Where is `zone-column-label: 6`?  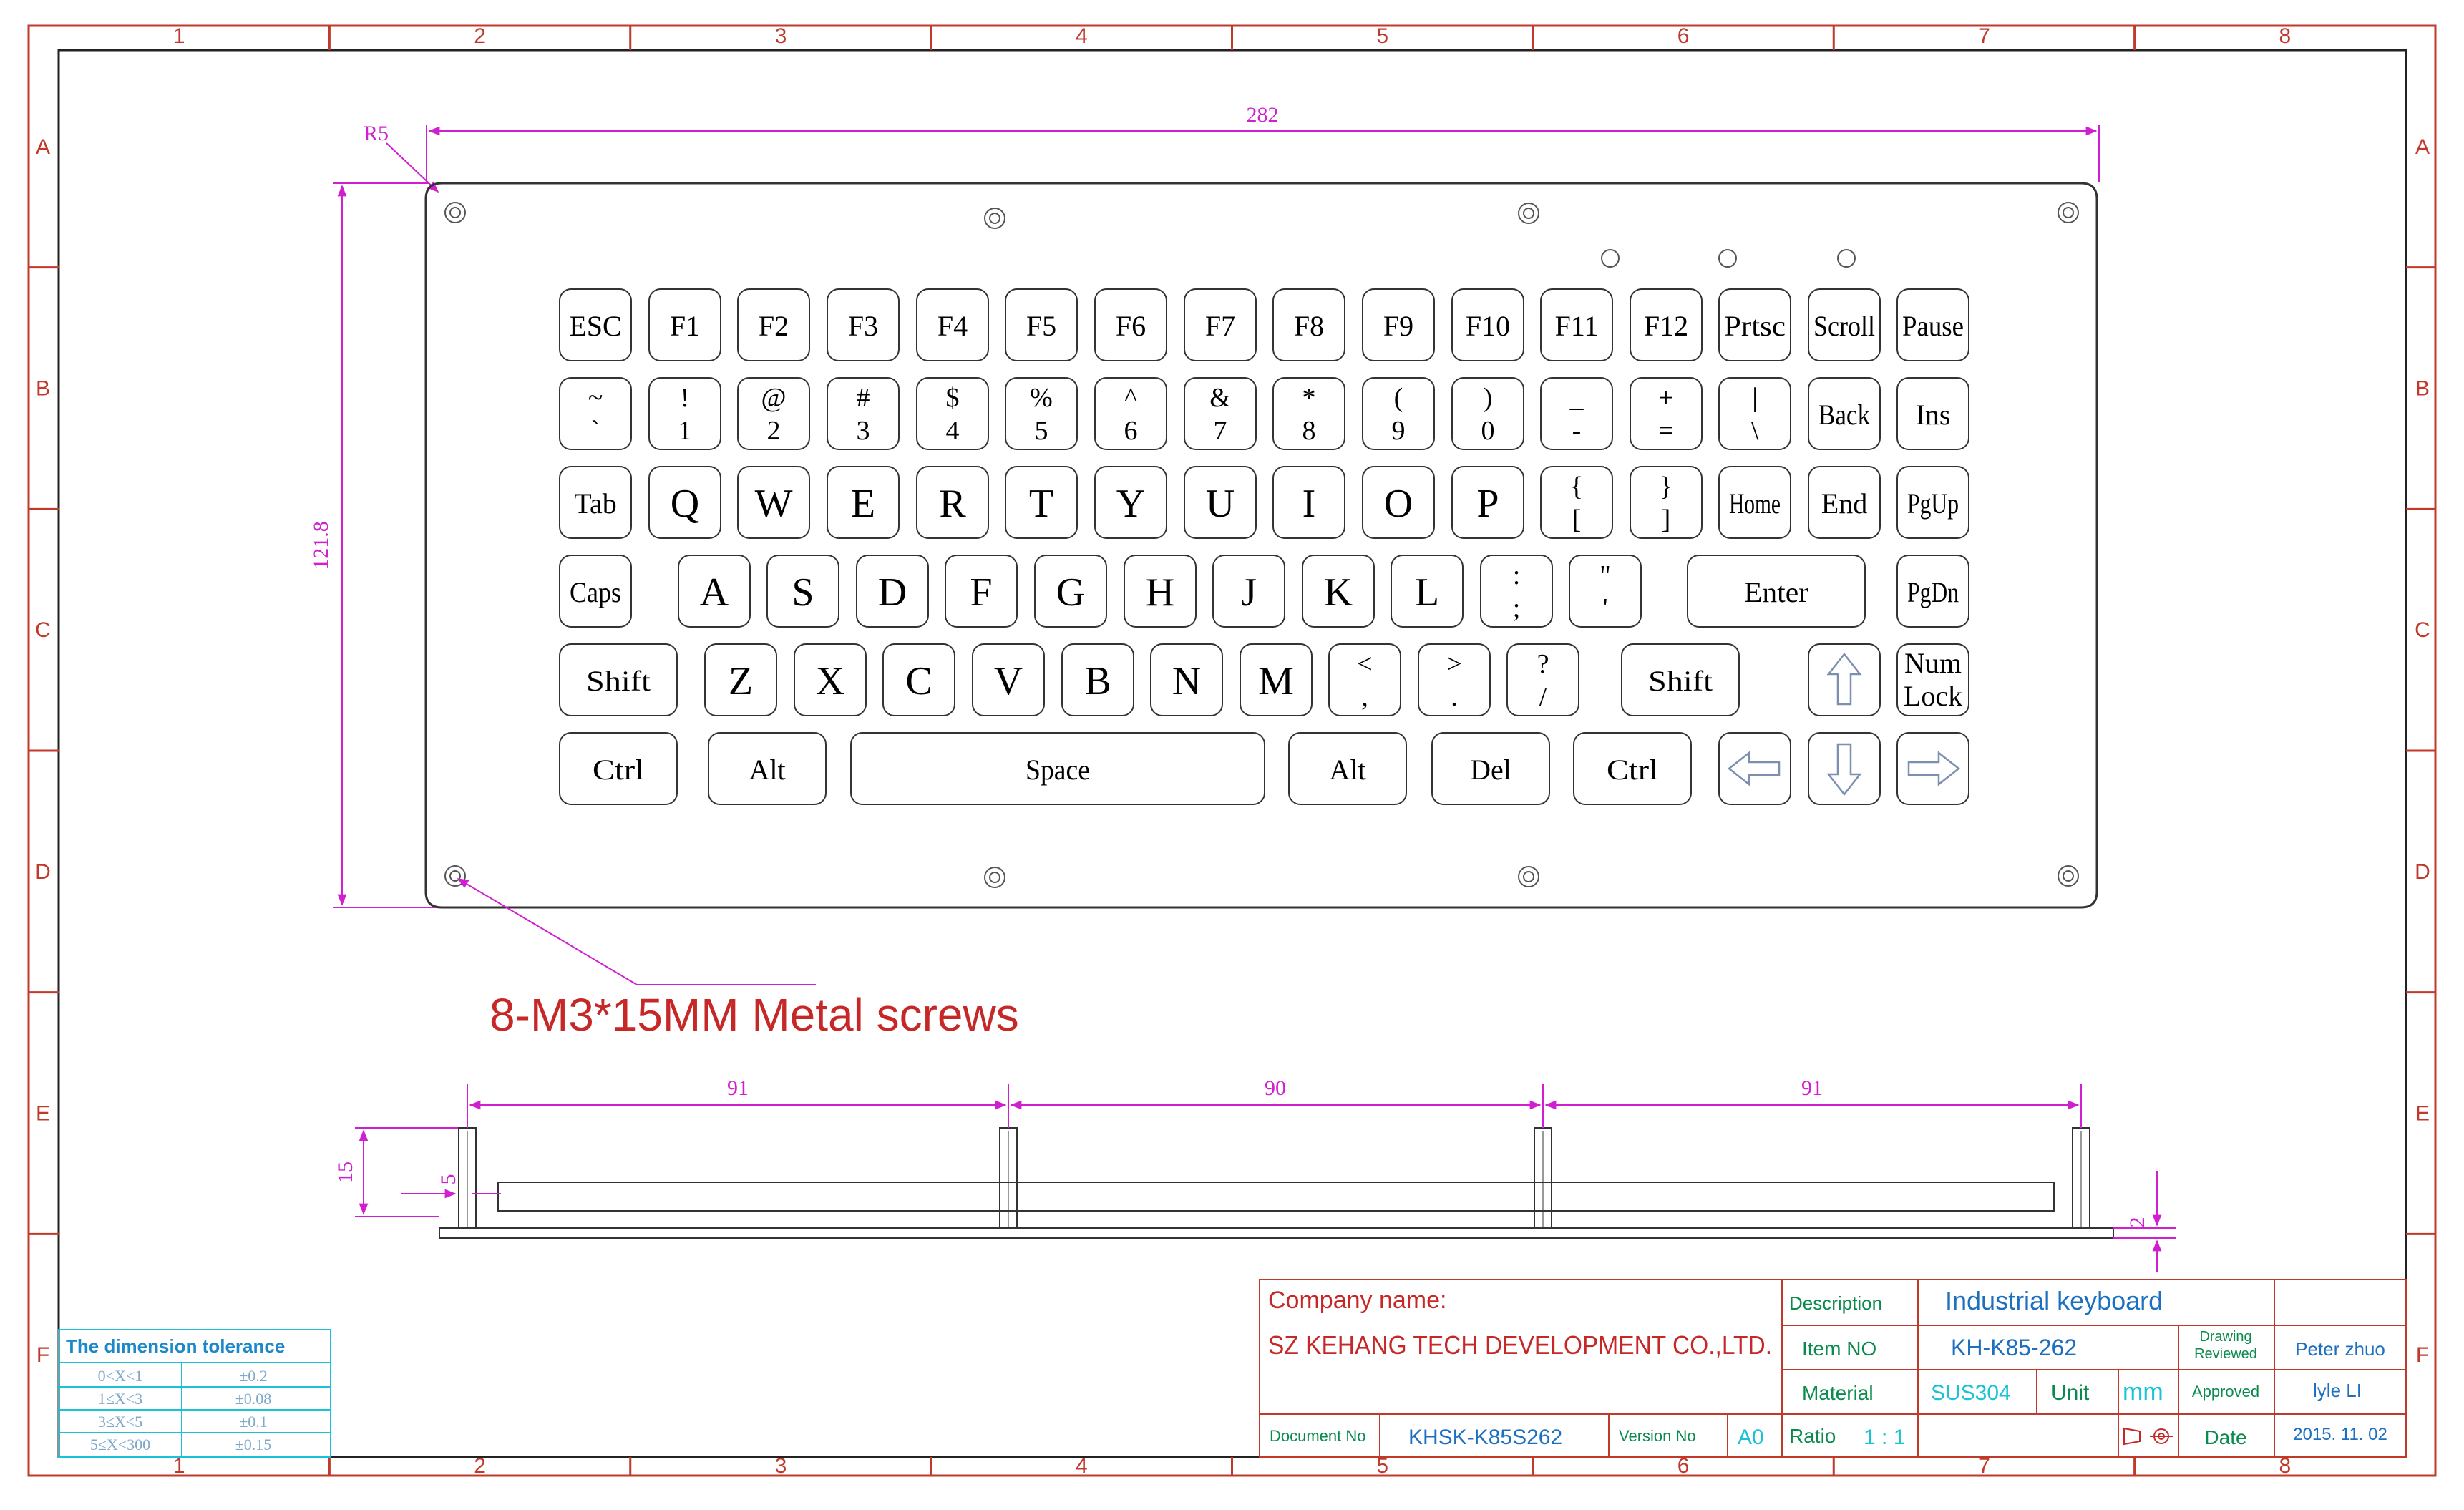 zone-column-label: 6 is located at coordinates (1683, 36).